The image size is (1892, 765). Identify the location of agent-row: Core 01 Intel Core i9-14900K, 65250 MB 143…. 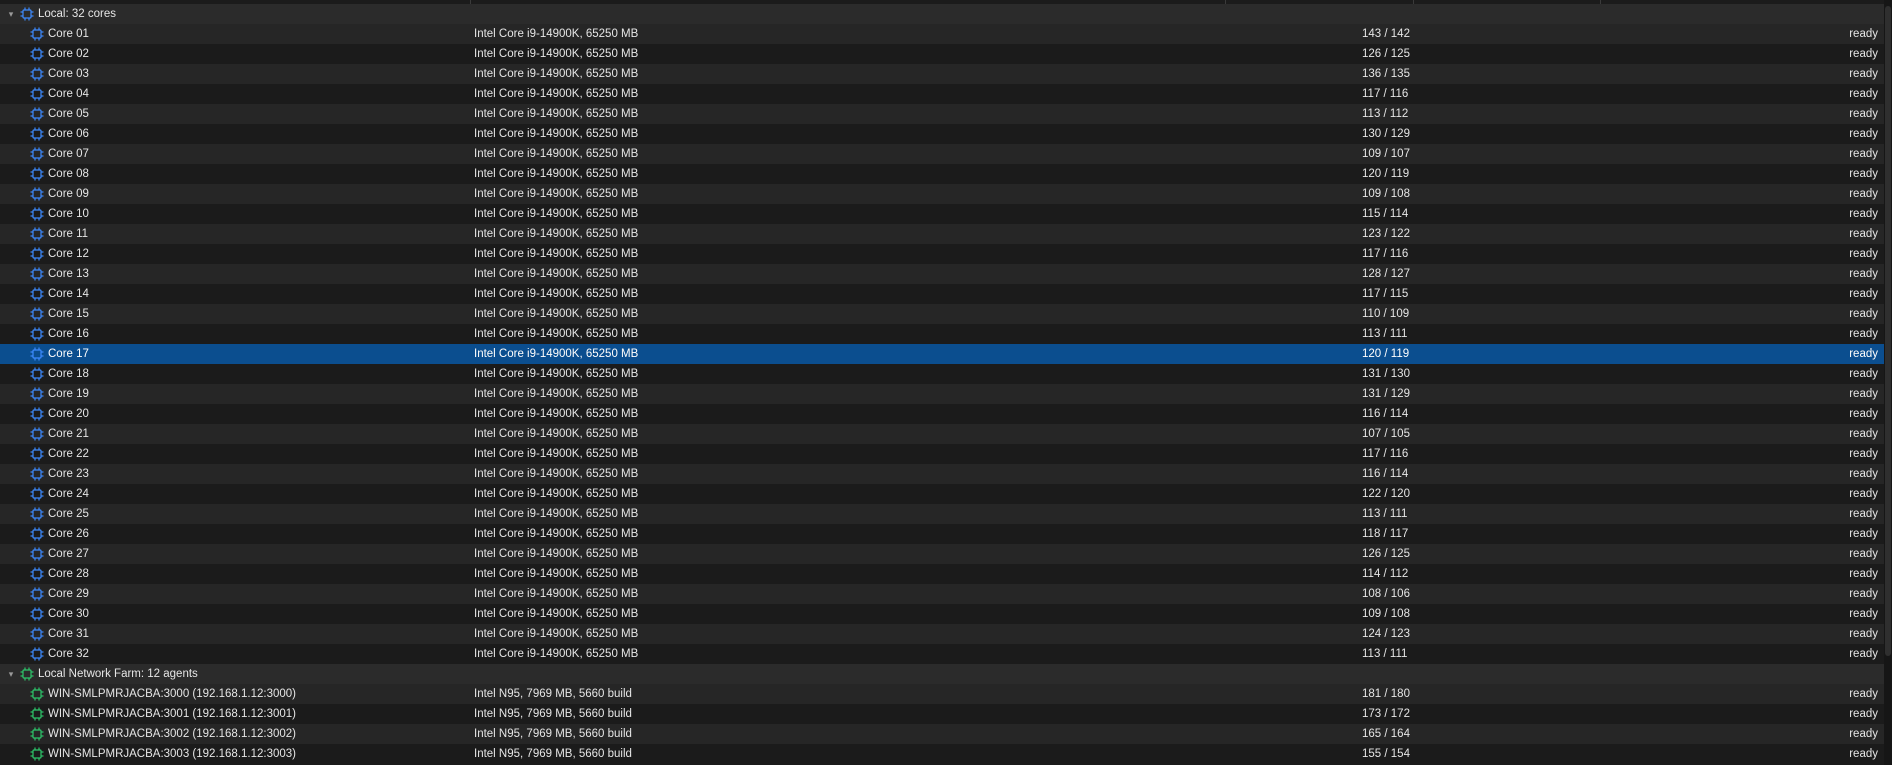
(942, 34).